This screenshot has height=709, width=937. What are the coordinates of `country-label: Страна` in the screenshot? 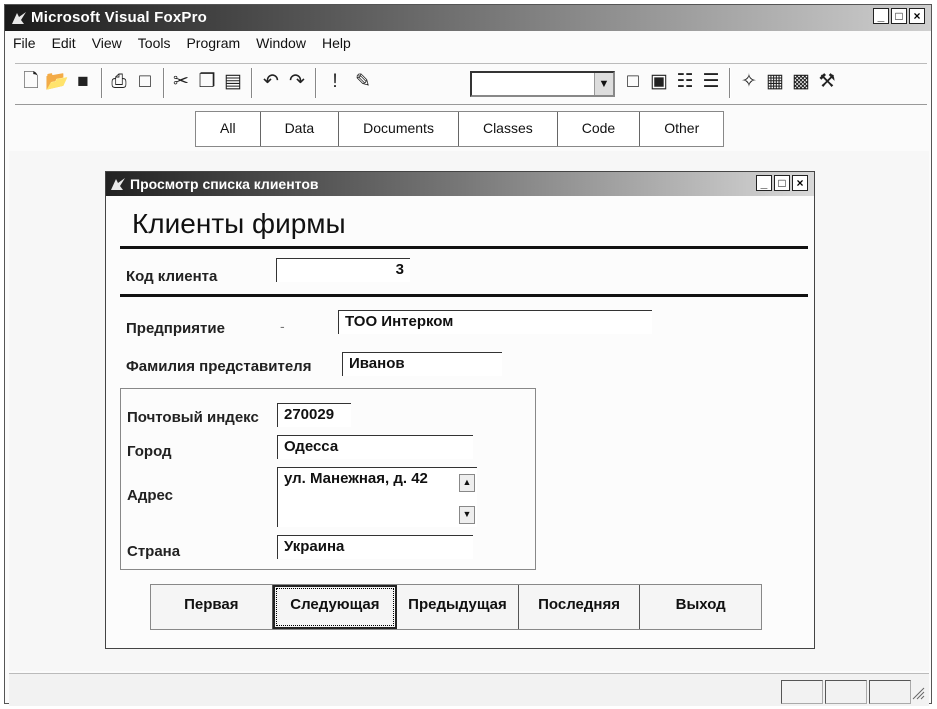 It's located at (154, 551).